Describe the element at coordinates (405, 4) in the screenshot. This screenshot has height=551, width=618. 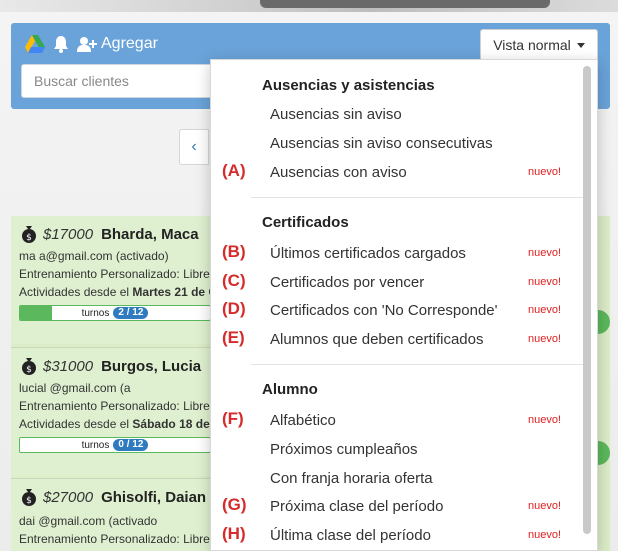
I see `top-dark-band` at that location.